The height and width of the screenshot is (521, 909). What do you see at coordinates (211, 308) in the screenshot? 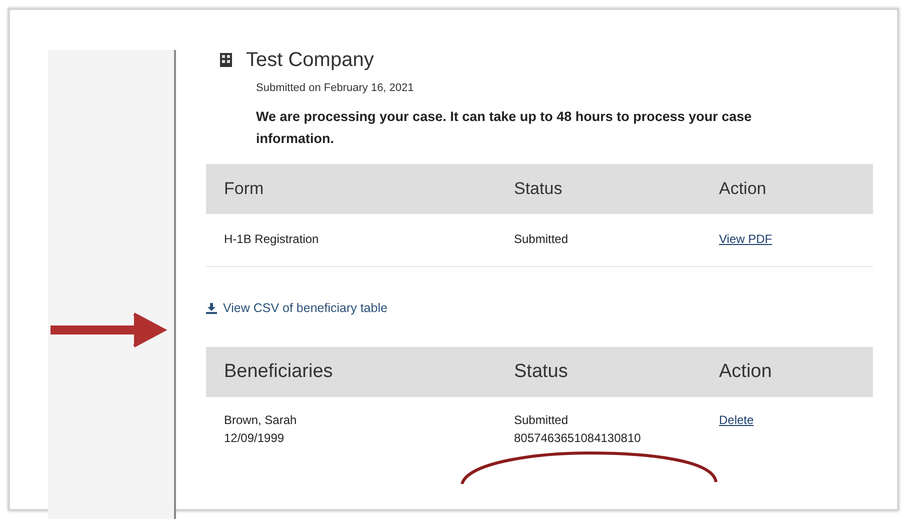
I see `download-icon` at bounding box center [211, 308].